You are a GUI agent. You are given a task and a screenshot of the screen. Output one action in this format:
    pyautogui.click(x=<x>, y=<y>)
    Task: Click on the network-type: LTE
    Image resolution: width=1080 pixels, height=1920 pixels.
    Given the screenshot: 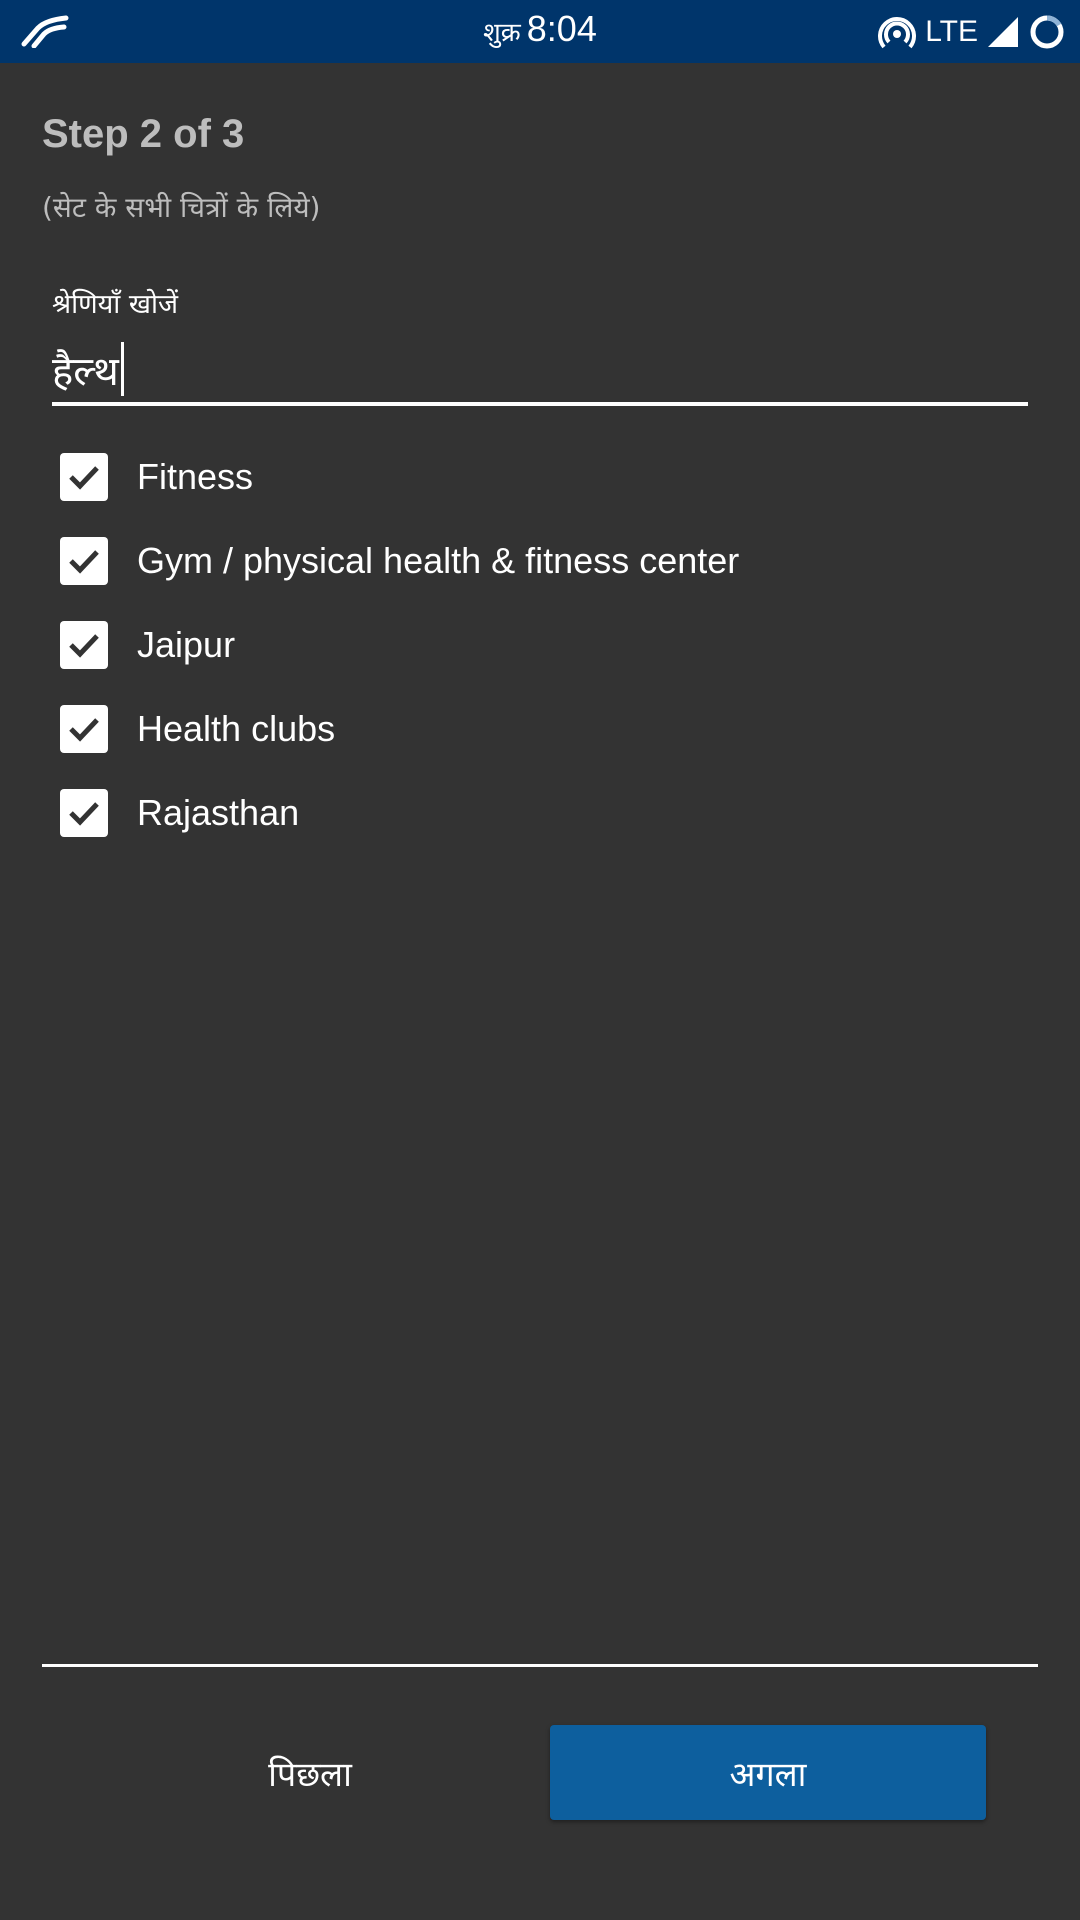 What is the action you would take?
    pyautogui.click(x=951, y=31)
    